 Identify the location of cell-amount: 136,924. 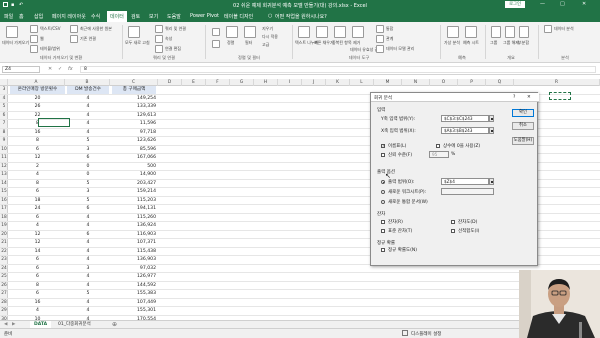
(134, 226).